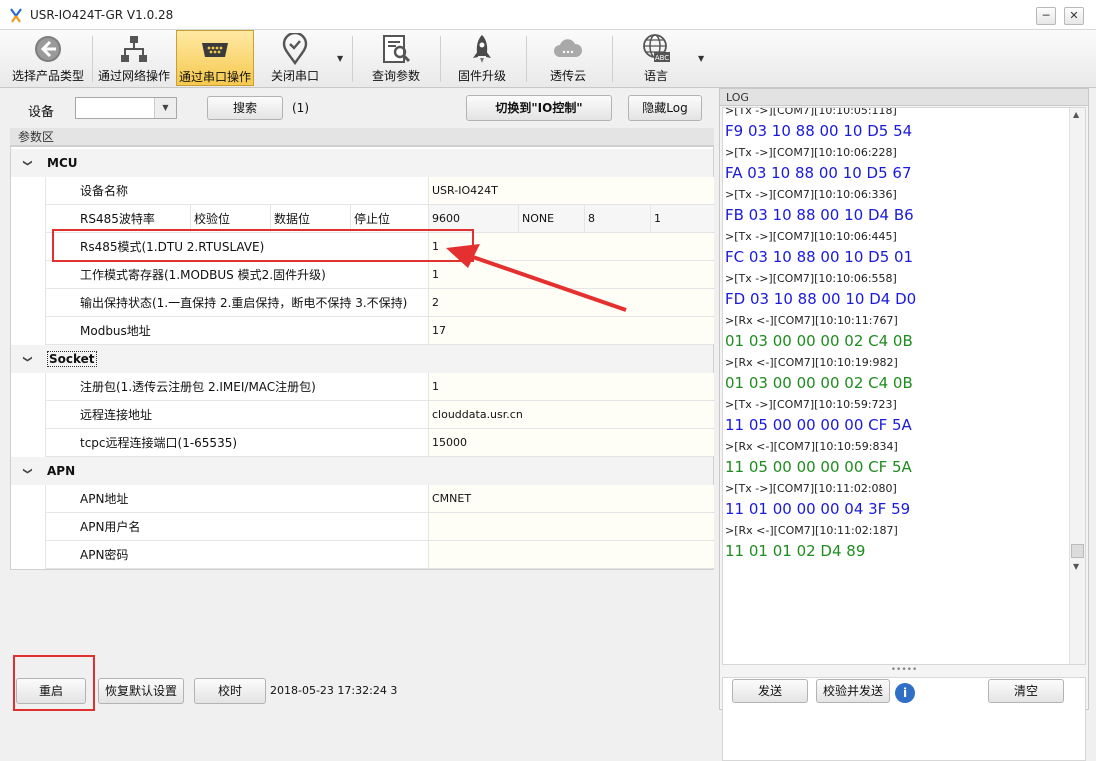 The height and width of the screenshot is (761, 1096). What do you see at coordinates (482, 49) in the screenshot?
I see `rocket-icon` at bounding box center [482, 49].